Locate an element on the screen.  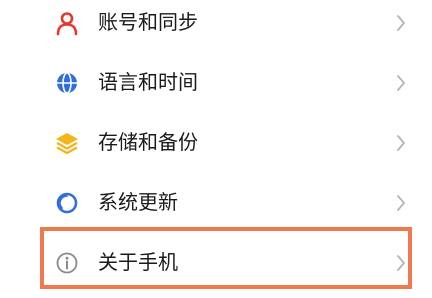
settings-item-label: 存储和备份 is located at coordinates (148, 142).